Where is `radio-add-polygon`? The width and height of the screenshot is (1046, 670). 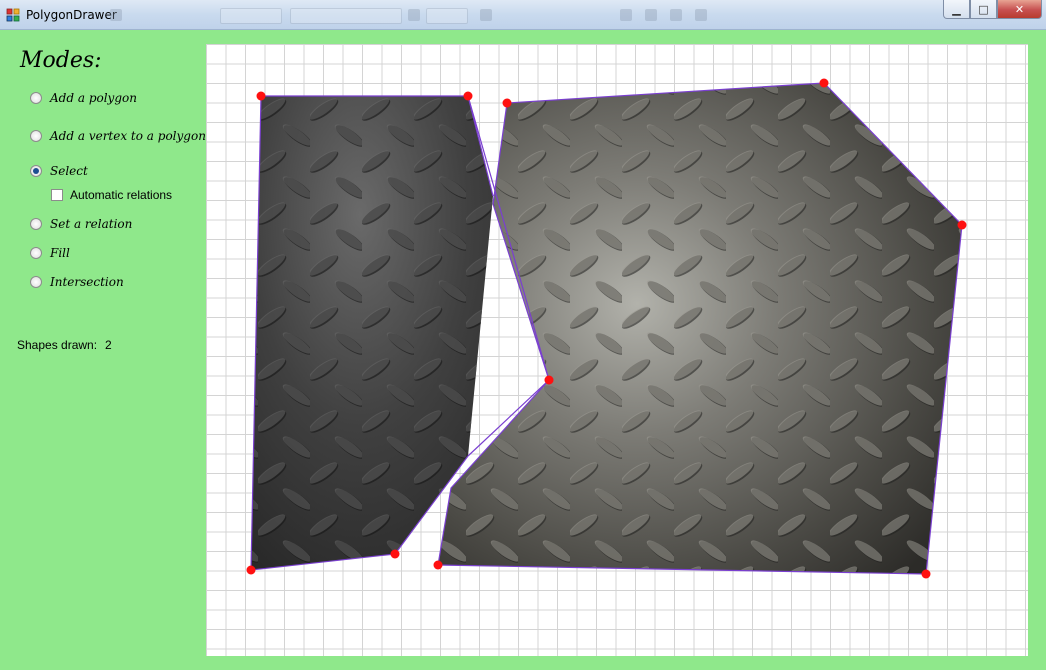 radio-add-polygon is located at coordinates (36, 98).